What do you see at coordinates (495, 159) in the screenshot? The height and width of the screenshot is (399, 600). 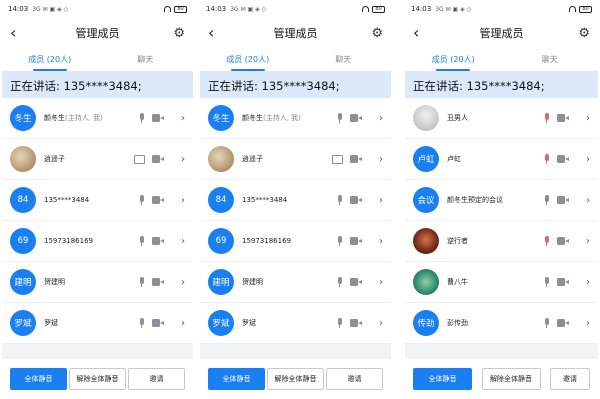 I see `member-name: 卢虹` at bounding box center [495, 159].